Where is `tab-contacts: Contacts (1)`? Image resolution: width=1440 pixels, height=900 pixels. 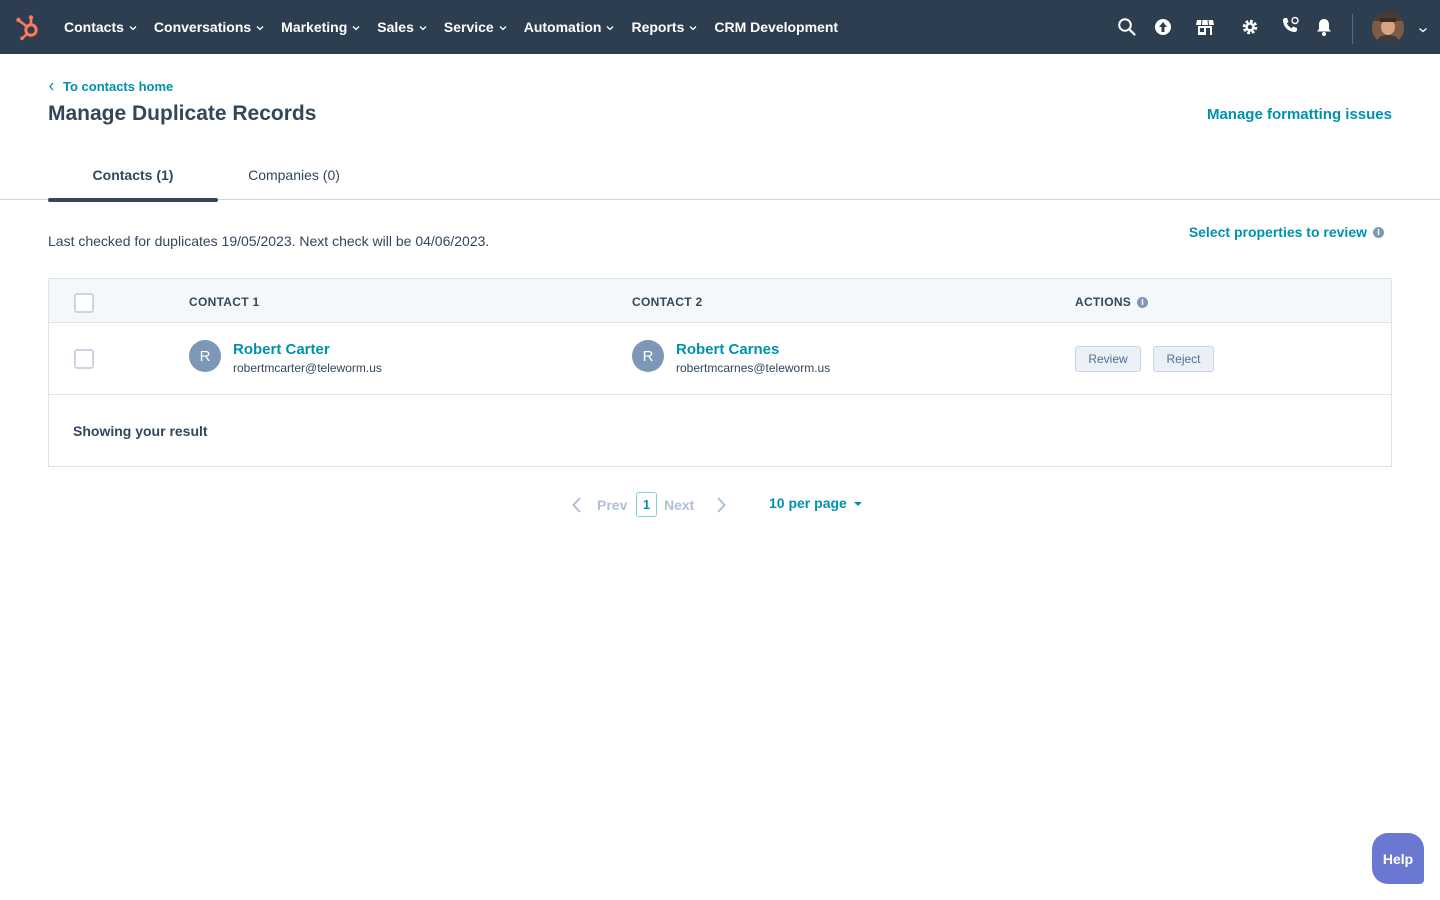 tab-contacts: Contacts (1) is located at coordinates (133, 176).